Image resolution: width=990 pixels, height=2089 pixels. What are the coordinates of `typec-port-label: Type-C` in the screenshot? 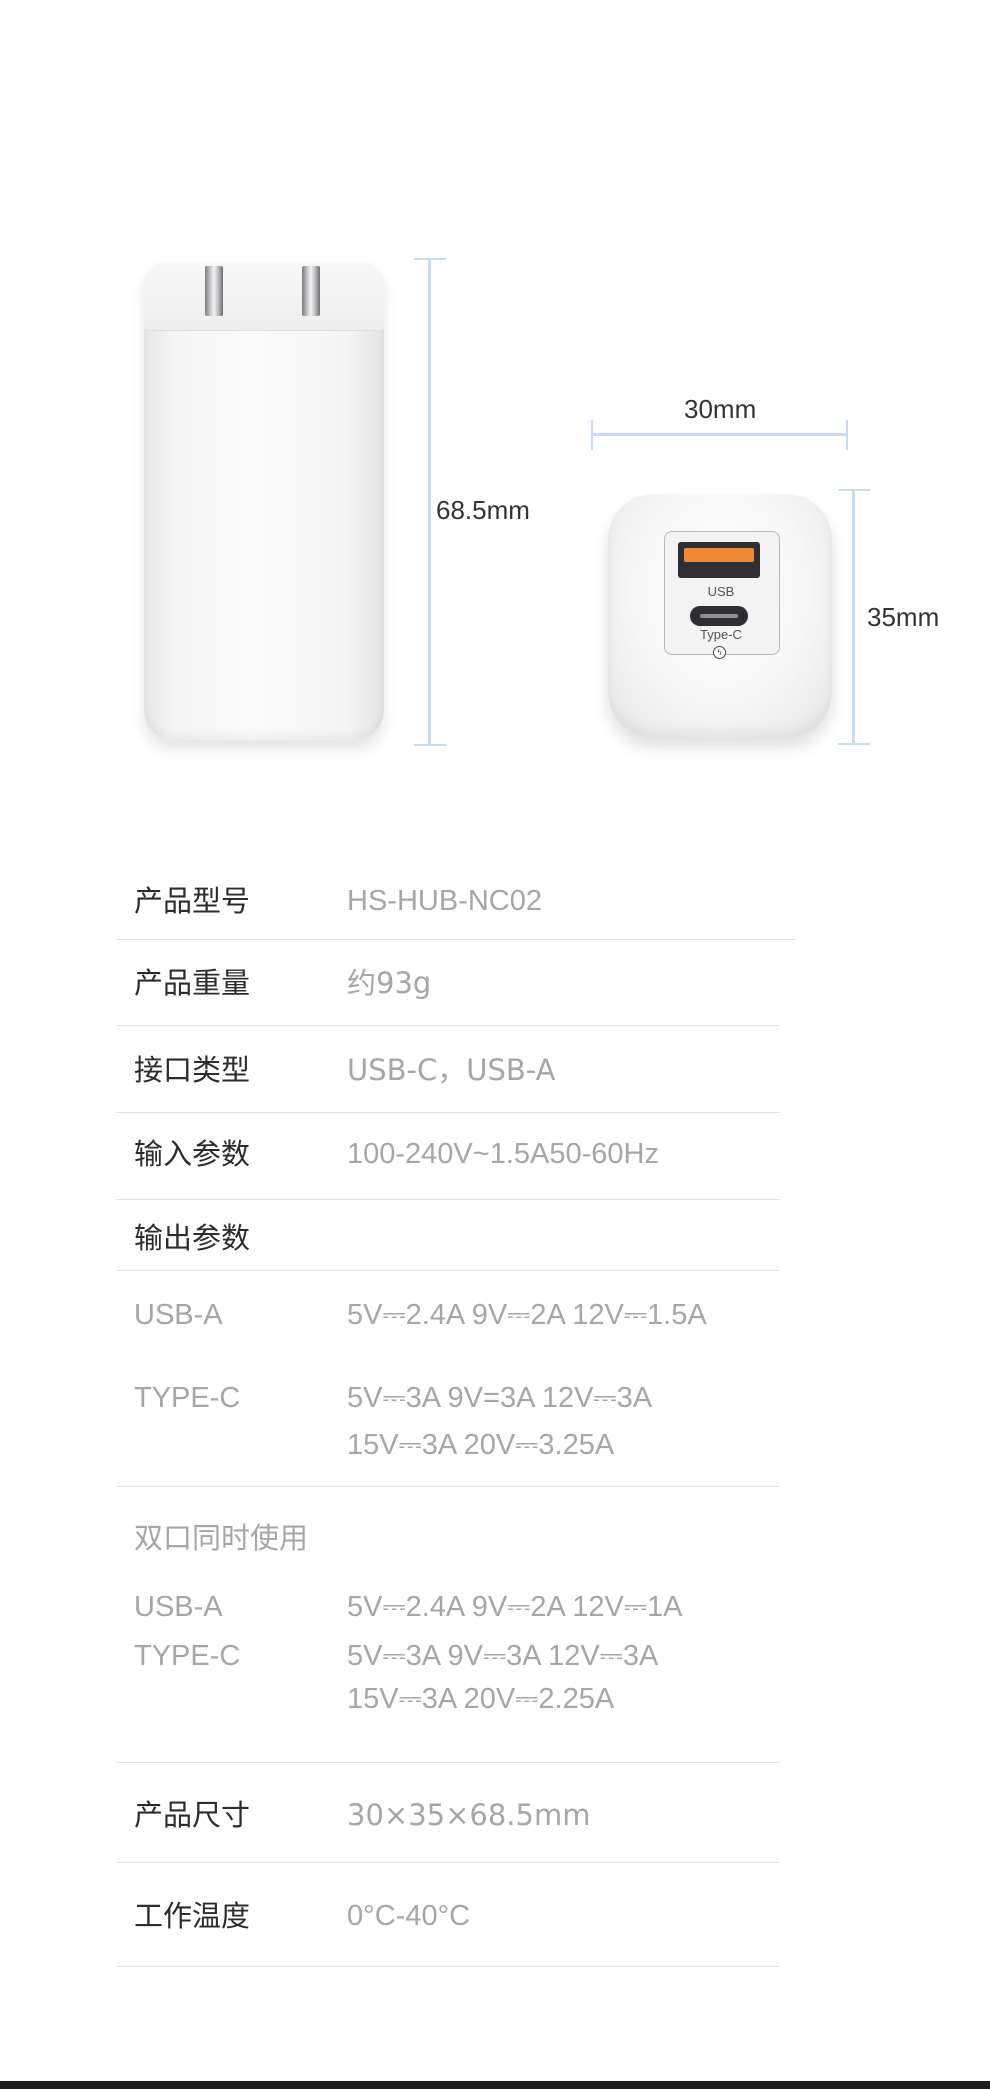 It's located at (721, 634).